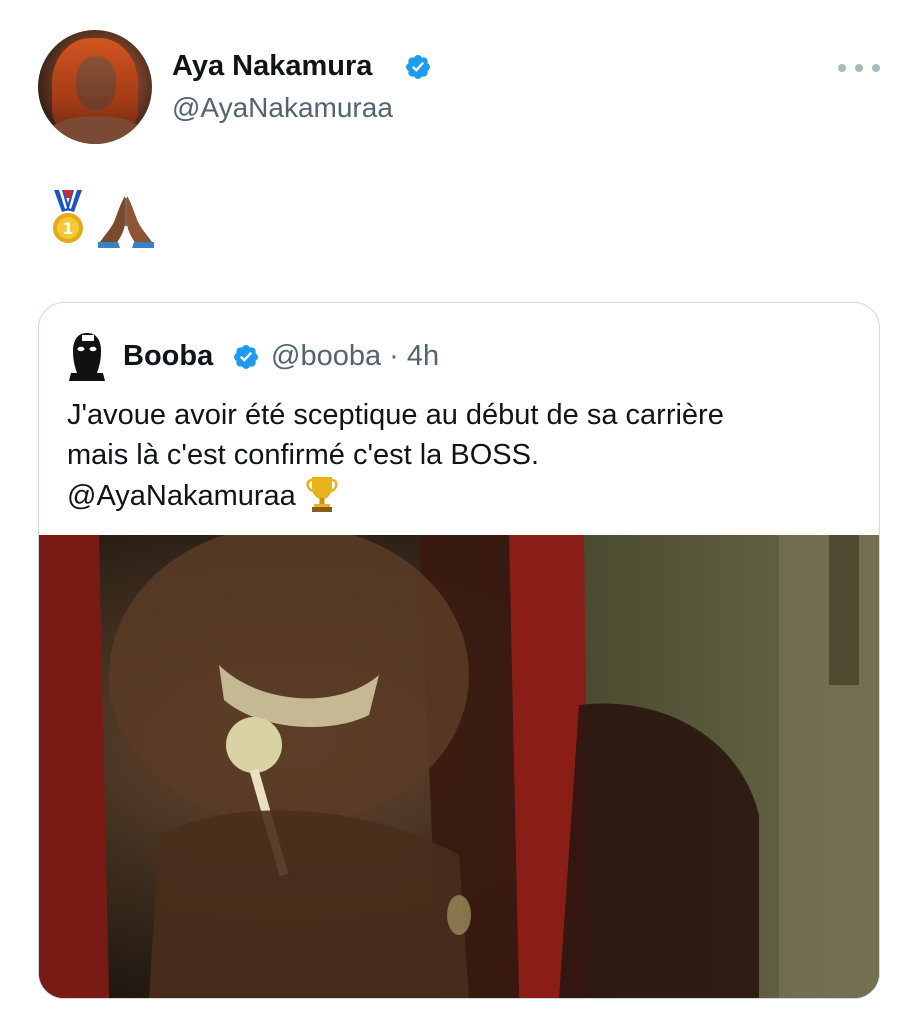 The height and width of the screenshot is (1024, 918). What do you see at coordinates (355, 356) in the screenshot?
I see `quoted-author-handle-time: @booba · 4h` at bounding box center [355, 356].